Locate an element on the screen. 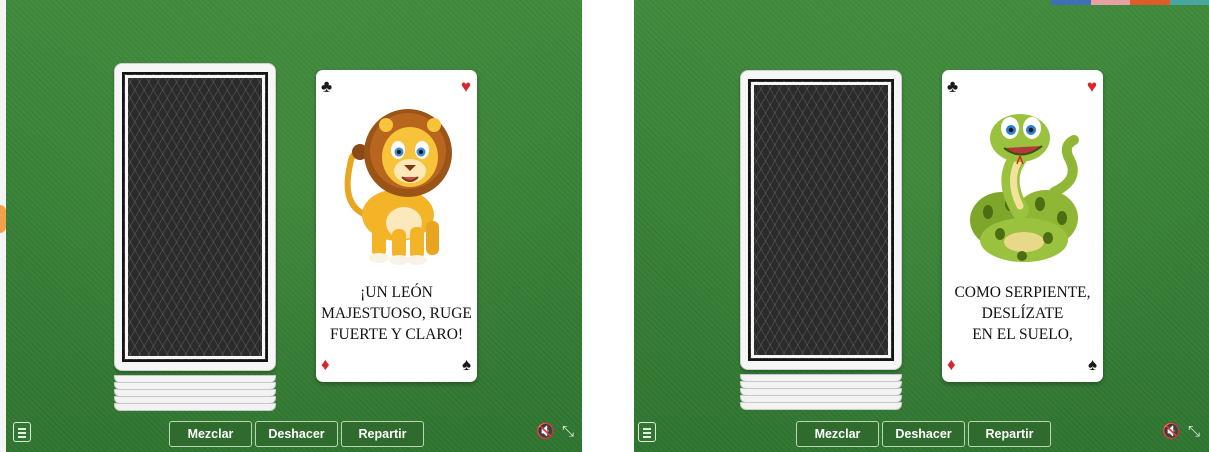 The image size is (1209, 452). verse-line: COMO SERPIENTE, is located at coordinates (1022, 292).